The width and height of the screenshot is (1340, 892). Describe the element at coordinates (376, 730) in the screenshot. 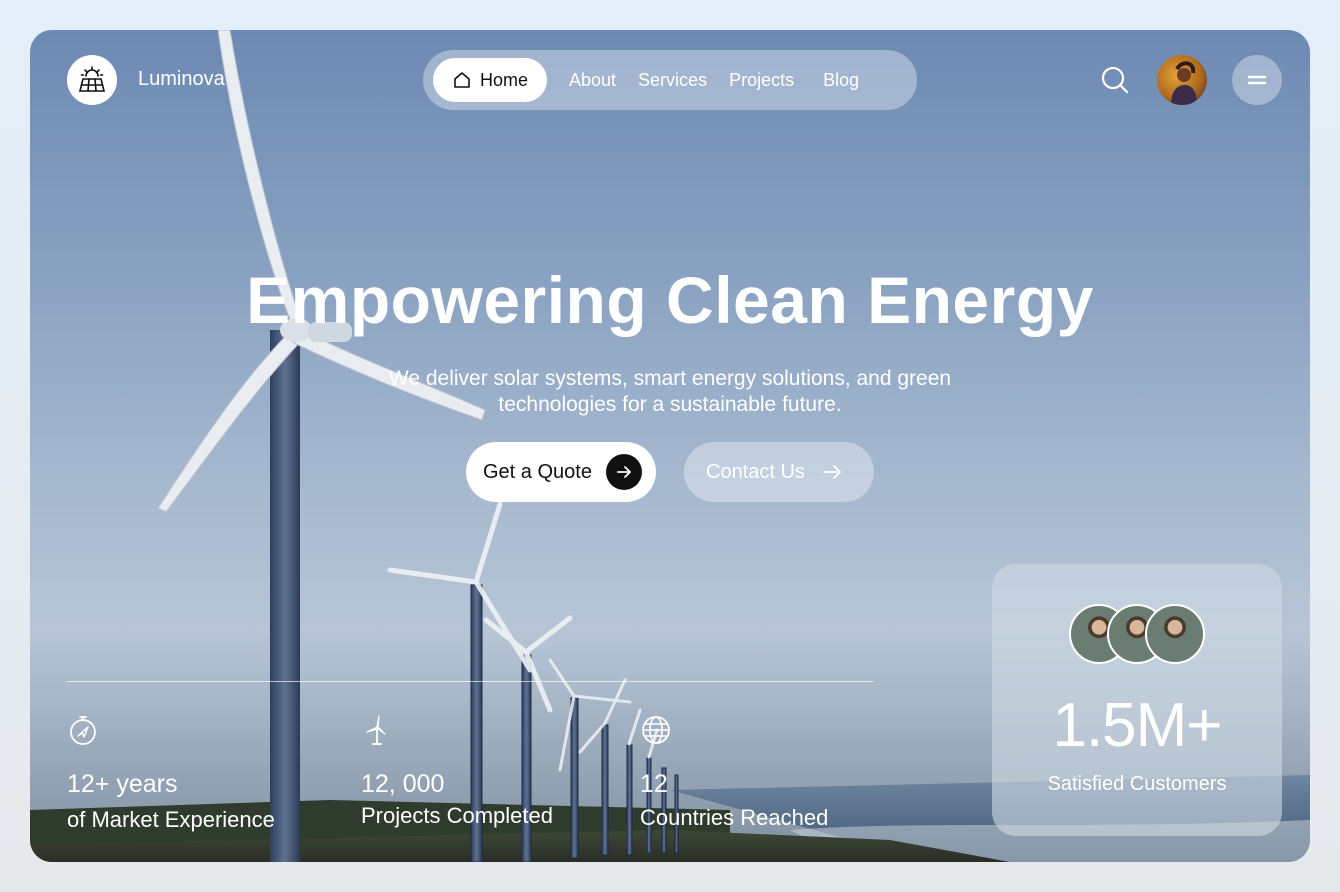

I see `wind-turbine-icon` at that location.